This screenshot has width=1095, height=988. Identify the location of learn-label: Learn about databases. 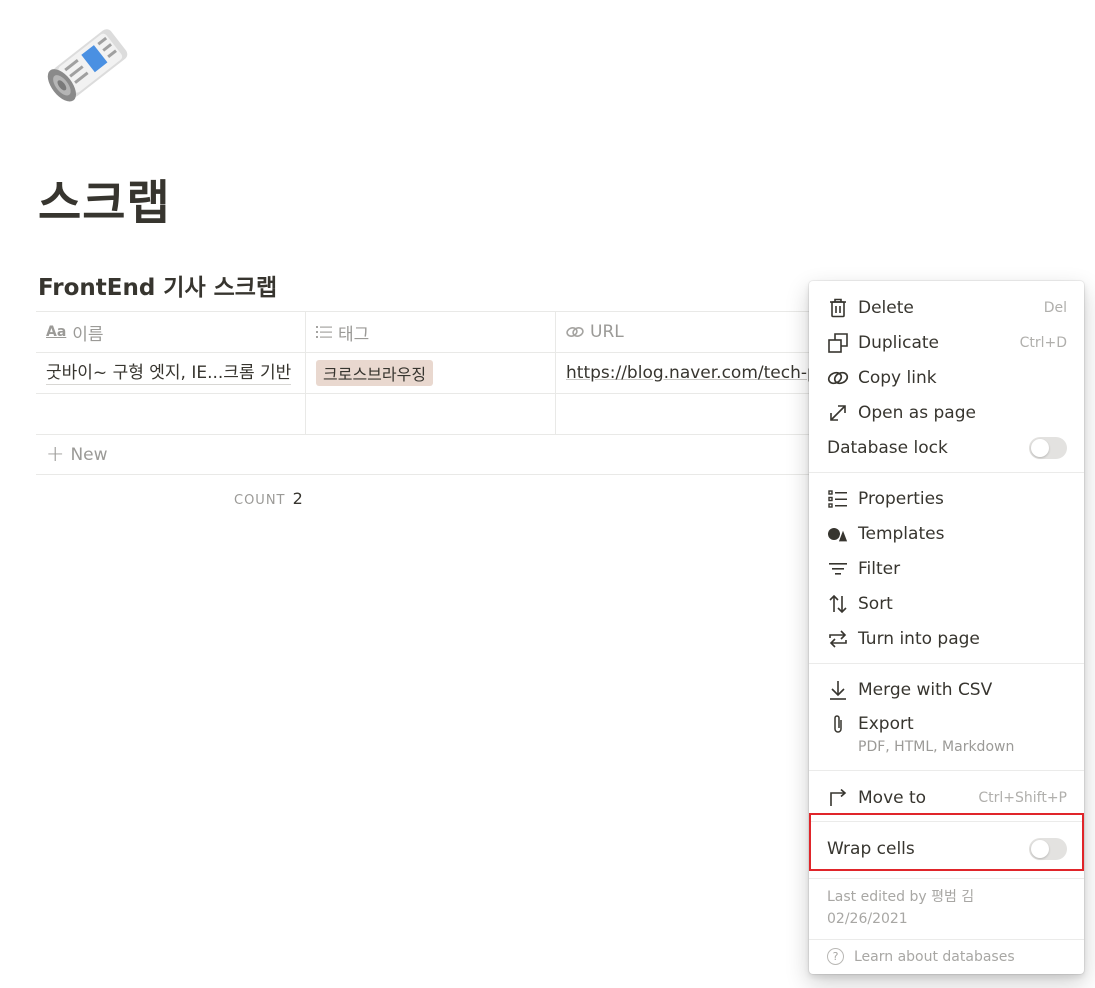
(934, 956).